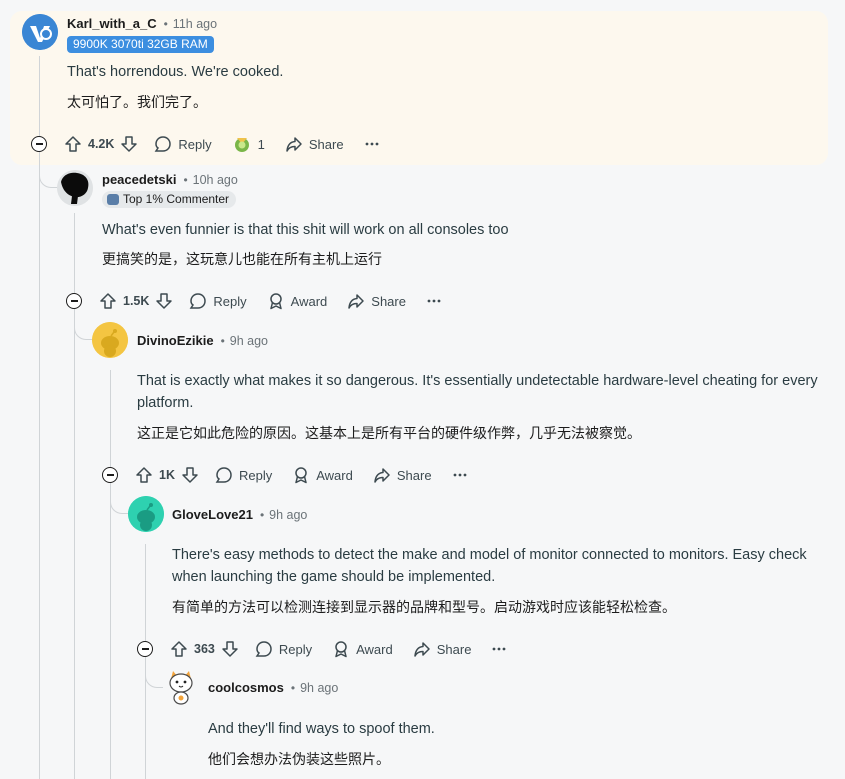 The width and height of the screenshot is (845, 779). Describe the element at coordinates (424, 608) in the screenshot. I see `comment-text-zh: 有简单的方法可以检测连接到显示器的品牌和型号。启动游戏时应该能轻松检查。` at that location.